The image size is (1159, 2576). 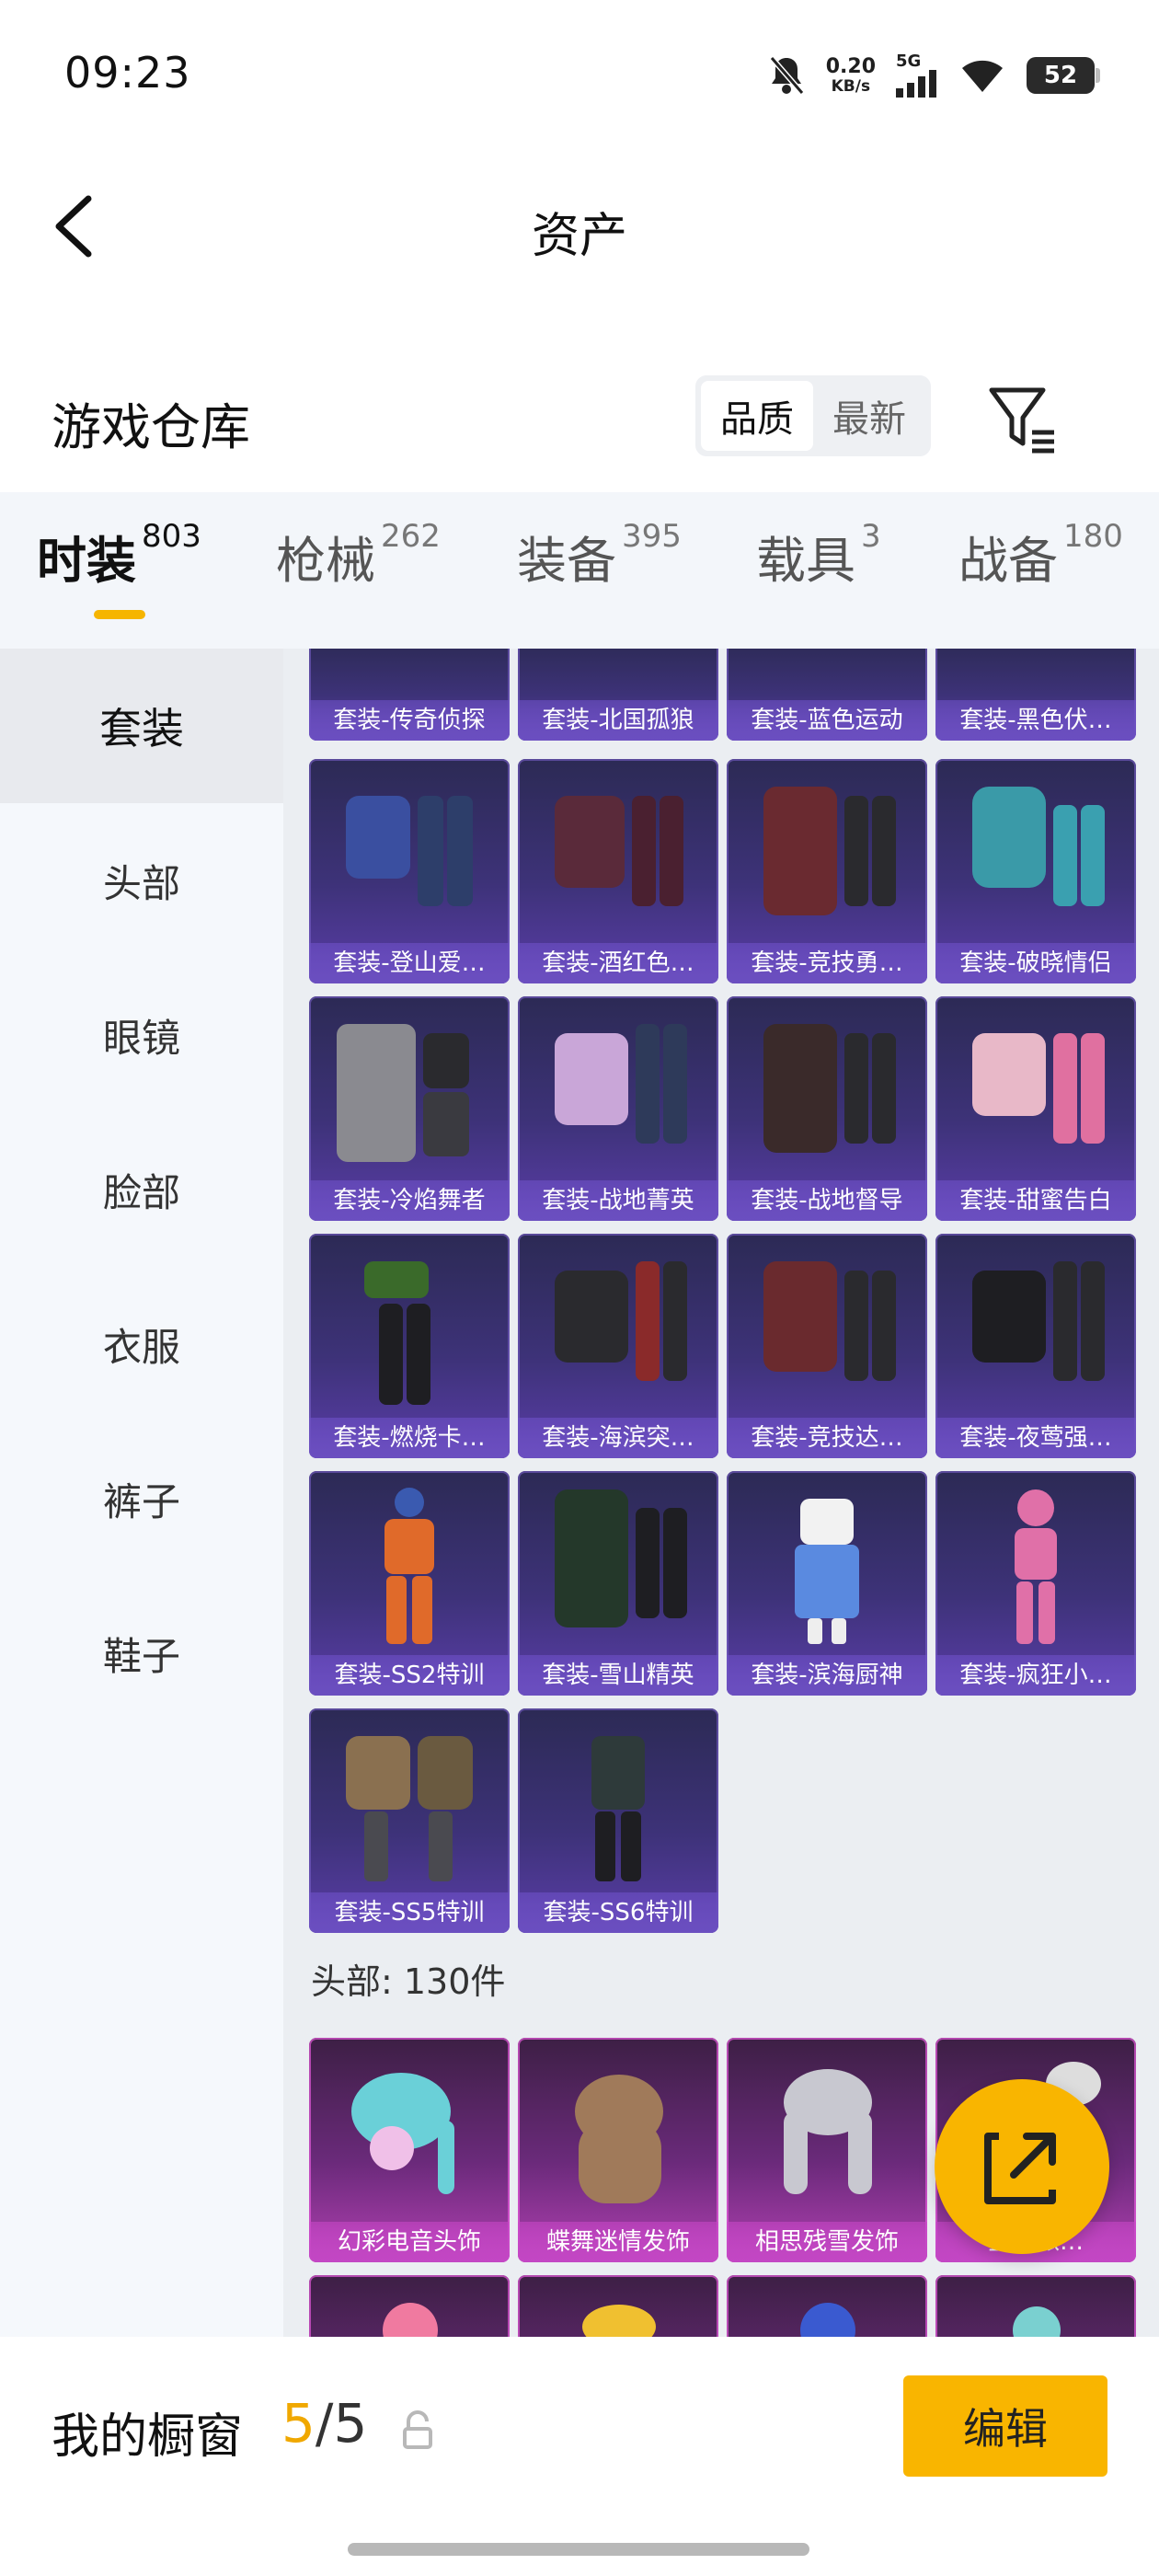 I want to click on tab-active-indicator, so click(x=119, y=614).